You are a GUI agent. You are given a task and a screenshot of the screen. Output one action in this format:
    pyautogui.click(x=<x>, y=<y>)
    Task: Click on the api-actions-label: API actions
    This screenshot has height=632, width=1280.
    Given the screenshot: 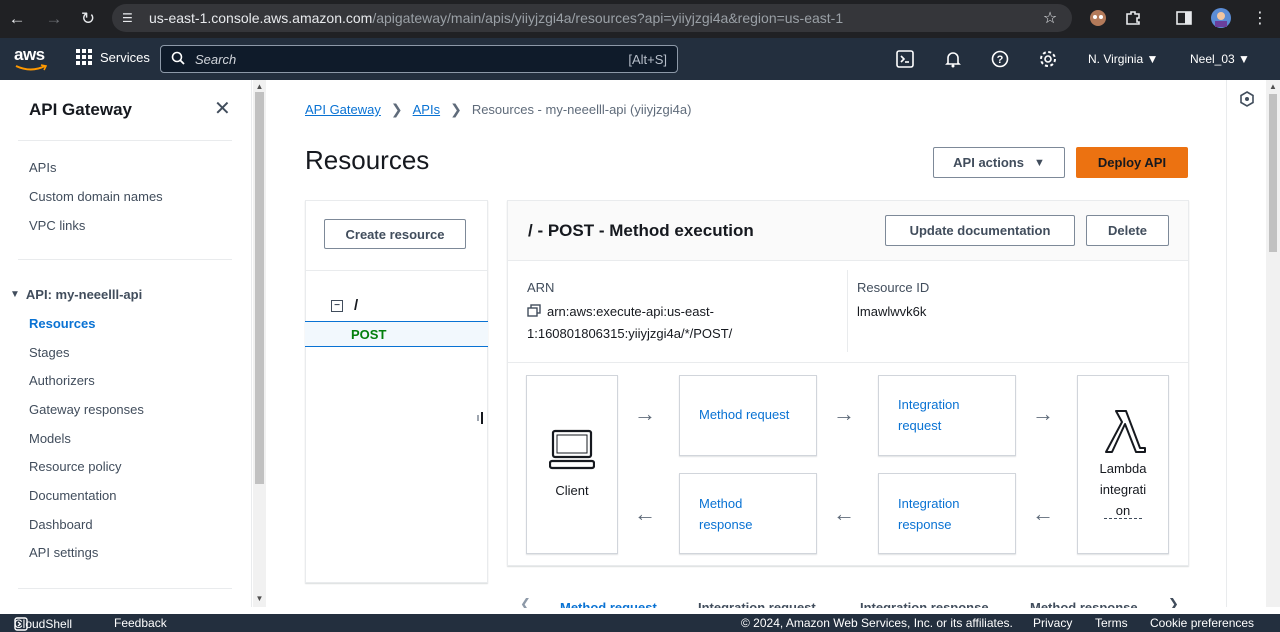 What is the action you would take?
    pyautogui.click(x=988, y=162)
    